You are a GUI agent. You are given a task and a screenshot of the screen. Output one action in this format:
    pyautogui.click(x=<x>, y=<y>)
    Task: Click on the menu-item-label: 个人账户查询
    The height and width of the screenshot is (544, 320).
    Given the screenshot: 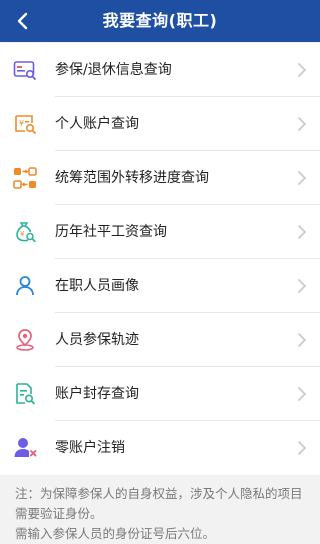 What is the action you would take?
    pyautogui.click(x=97, y=124)
    